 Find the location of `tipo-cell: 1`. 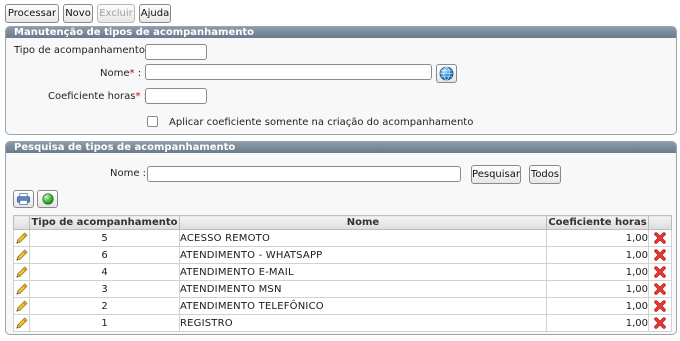

tipo-cell: 1 is located at coordinates (104, 323).